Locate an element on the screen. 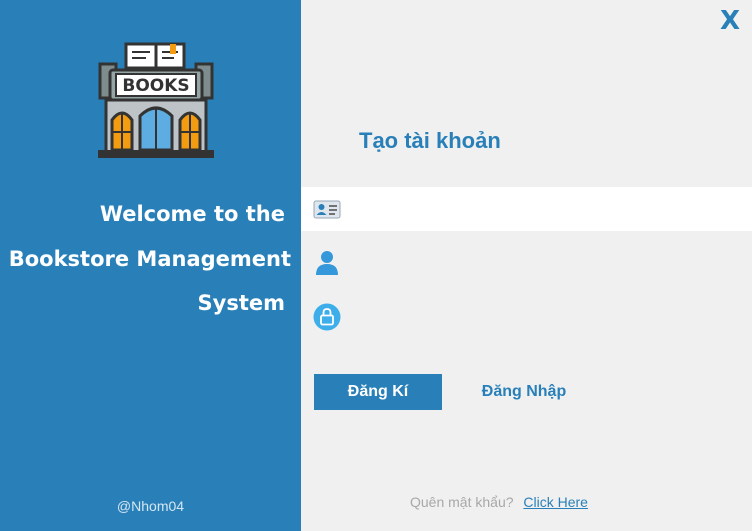 Image resolution: width=752 pixels, height=531 pixels. field-row-user is located at coordinates (526, 264).